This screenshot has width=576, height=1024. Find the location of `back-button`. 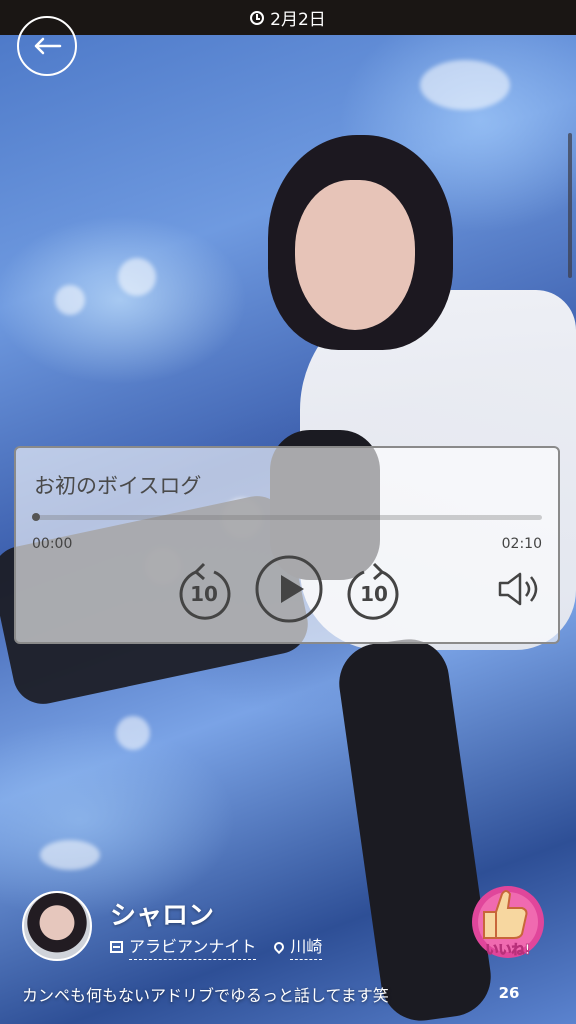

back-button is located at coordinates (47, 46).